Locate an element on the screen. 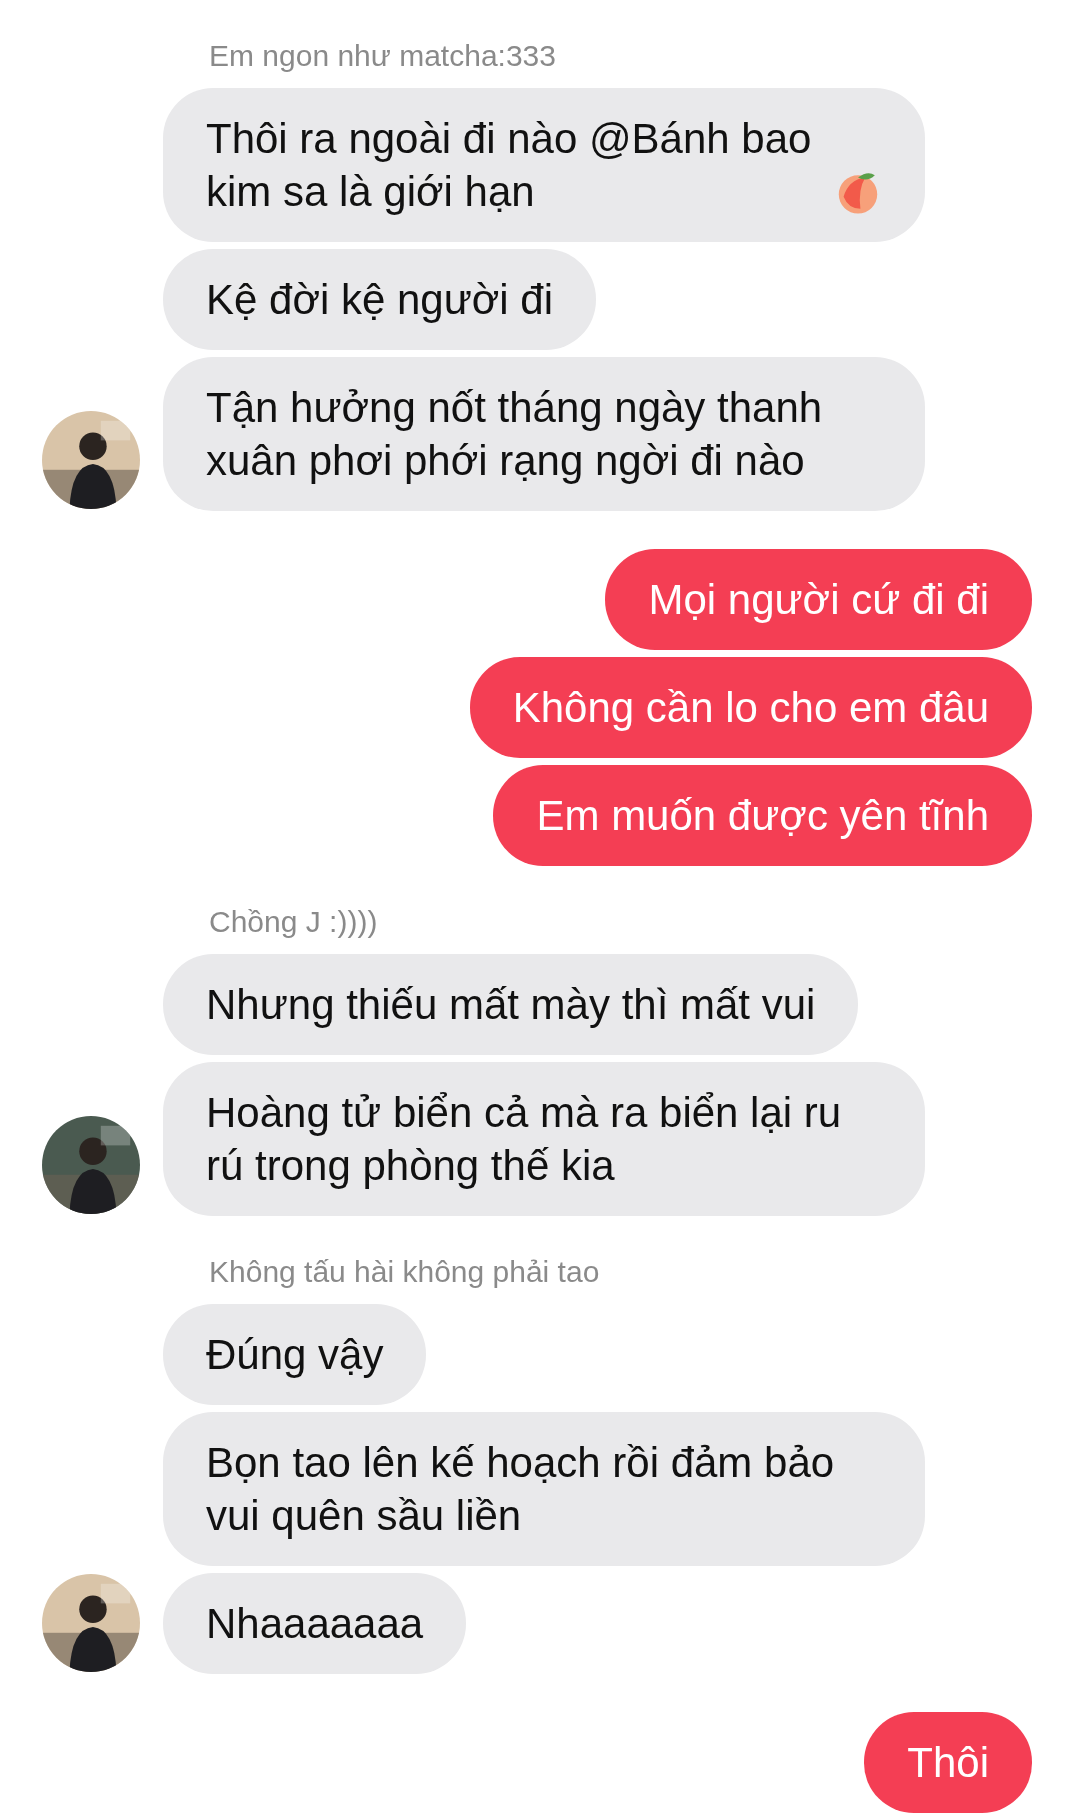 The height and width of the screenshot is (1818, 1080). message-bubble: Đúng vậy is located at coordinates (295, 1354).